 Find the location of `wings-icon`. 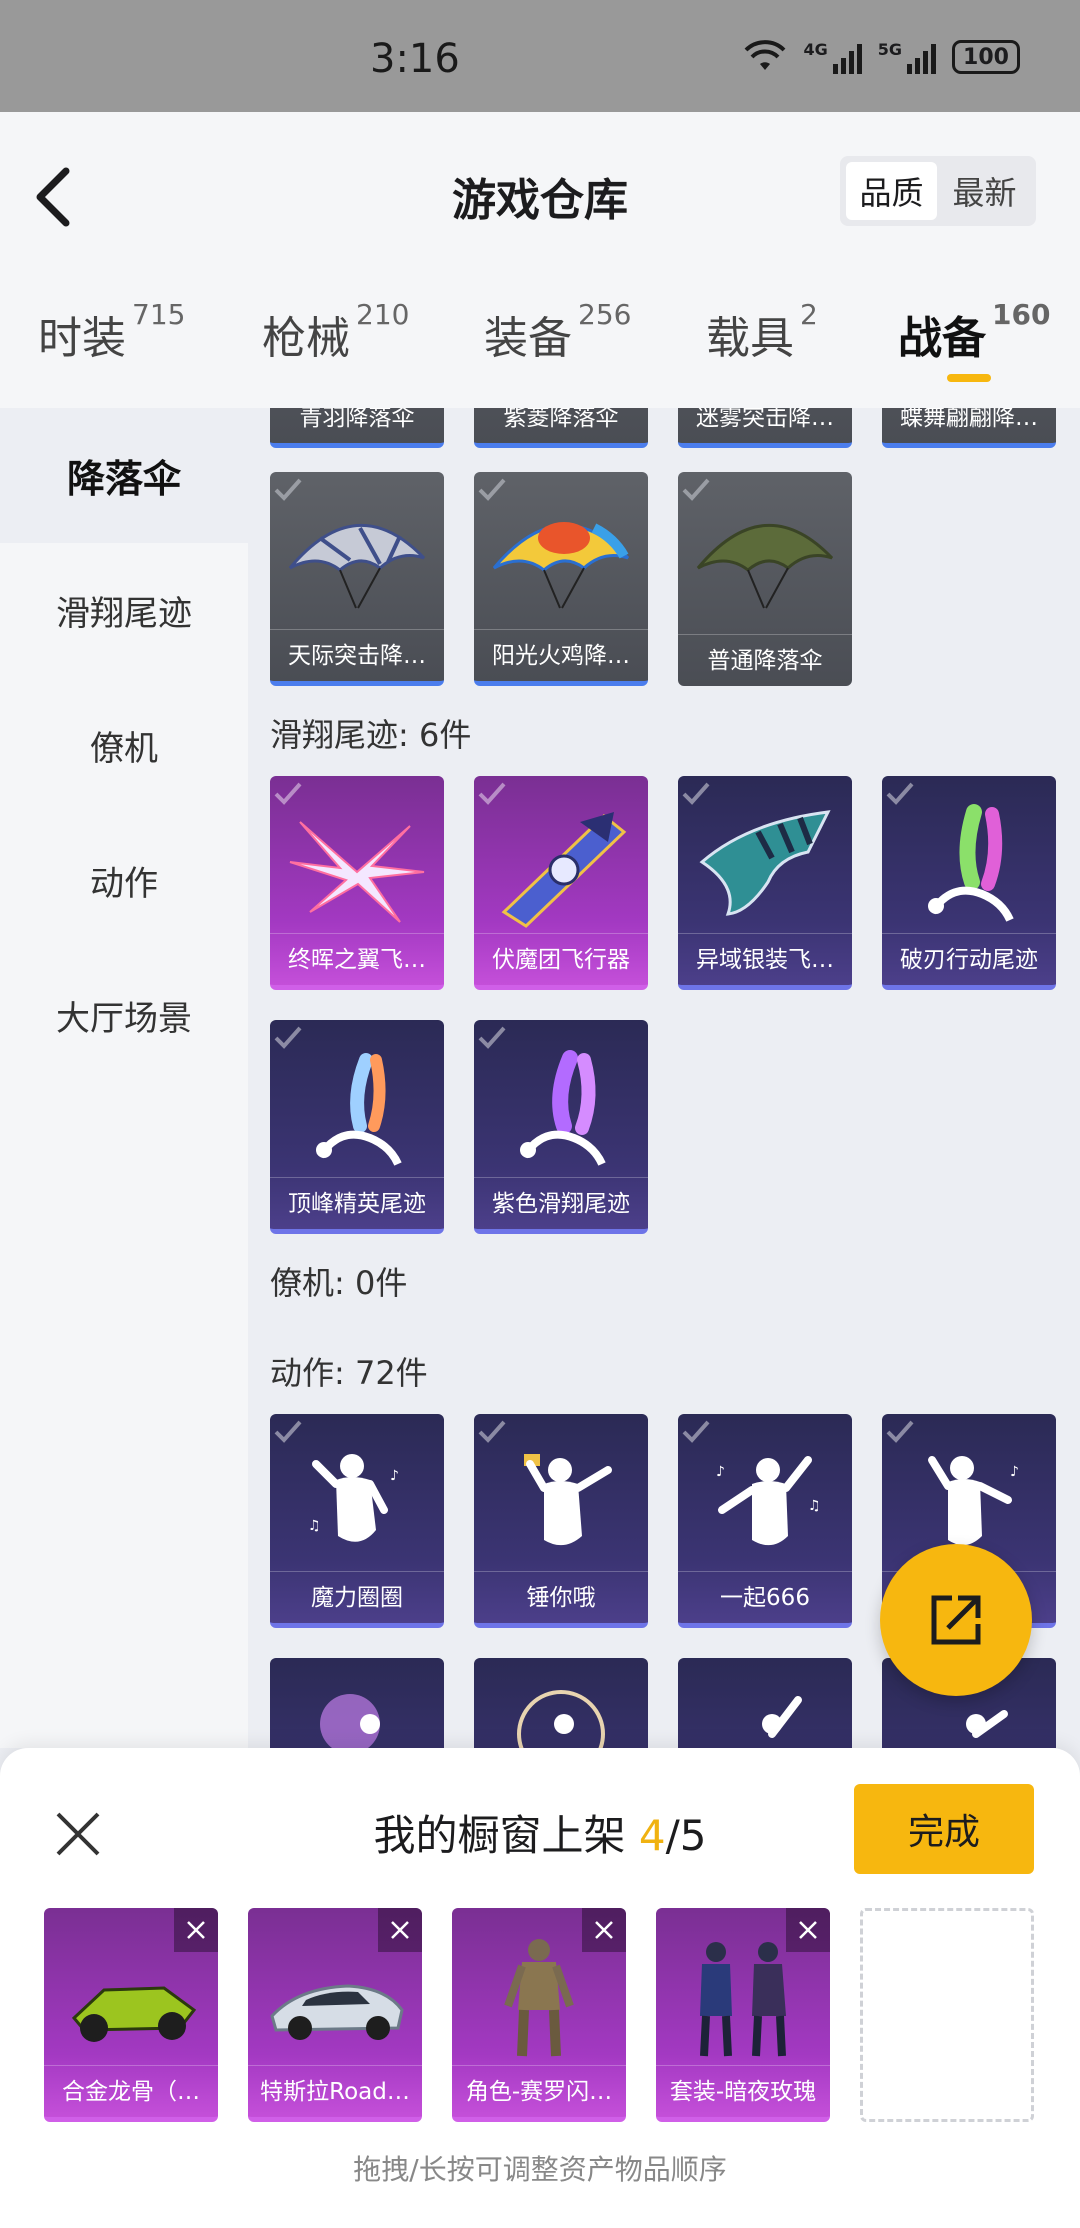

wings-icon is located at coordinates (357, 872).